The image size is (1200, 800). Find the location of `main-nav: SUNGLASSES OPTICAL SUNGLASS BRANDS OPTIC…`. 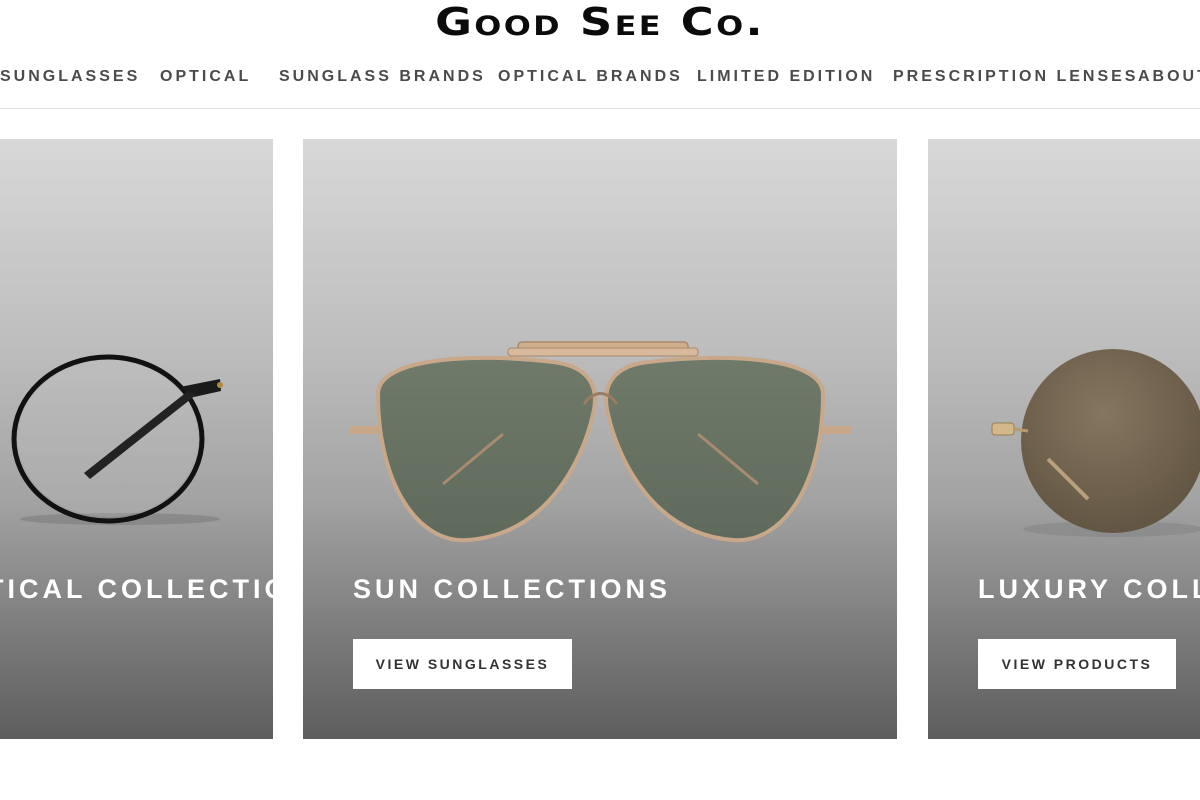

main-nav: SUNGLASSES OPTICAL SUNGLASS BRANDS OPTIC… is located at coordinates (600, 78).